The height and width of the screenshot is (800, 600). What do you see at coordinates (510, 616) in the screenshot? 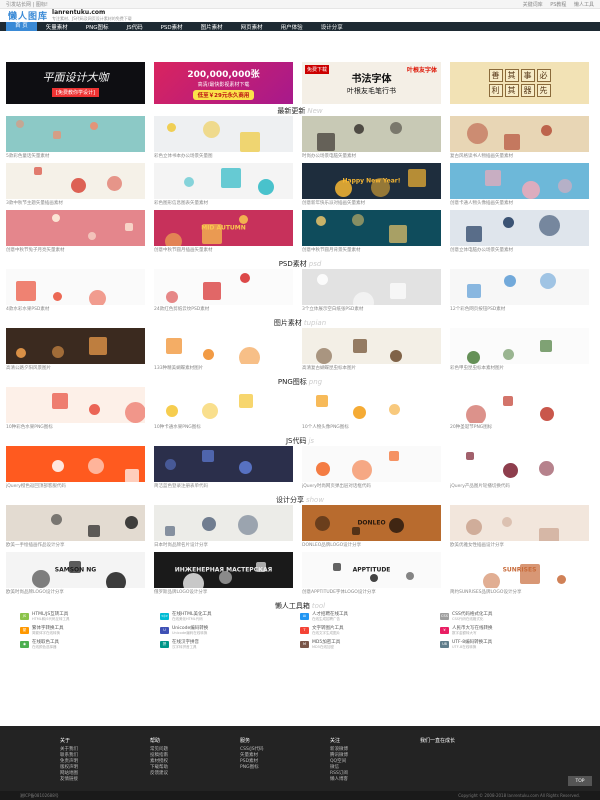
I see `tool-item: CSS CSS代码格式化工具 CSS代码在线格式化` at bounding box center [510, 616].